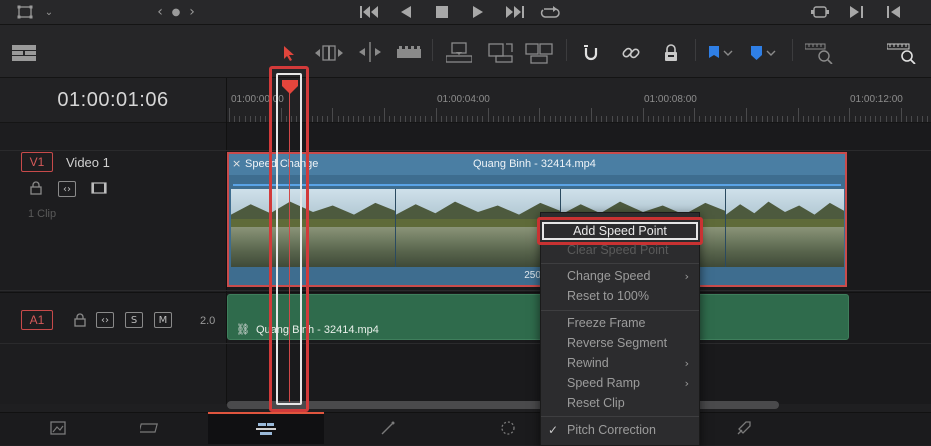 This screenshot has height=446, width=931. What do you see at coordinates (876, 99) in the screenshot?
I see `ruler-label: 01:00:12:00` at bounding box center [876, 99].